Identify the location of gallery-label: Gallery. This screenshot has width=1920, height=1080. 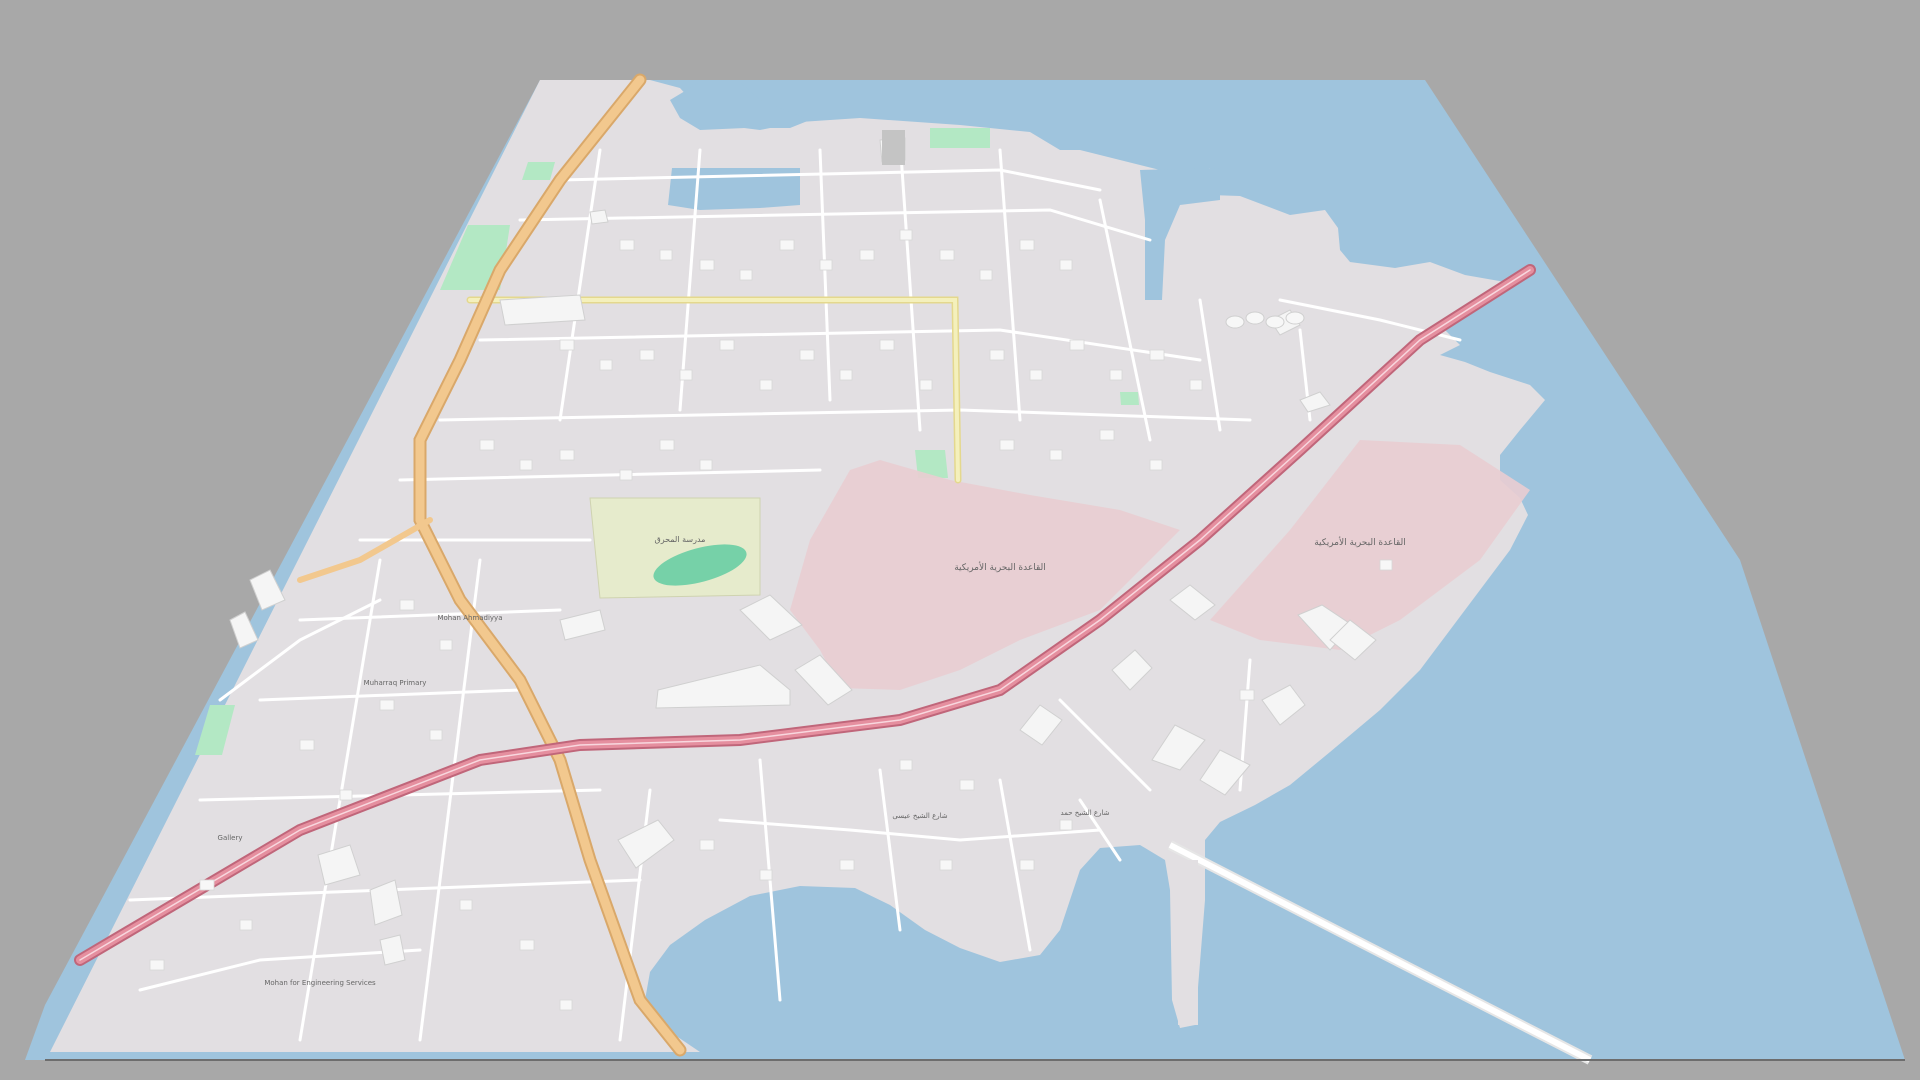
(230, 838).